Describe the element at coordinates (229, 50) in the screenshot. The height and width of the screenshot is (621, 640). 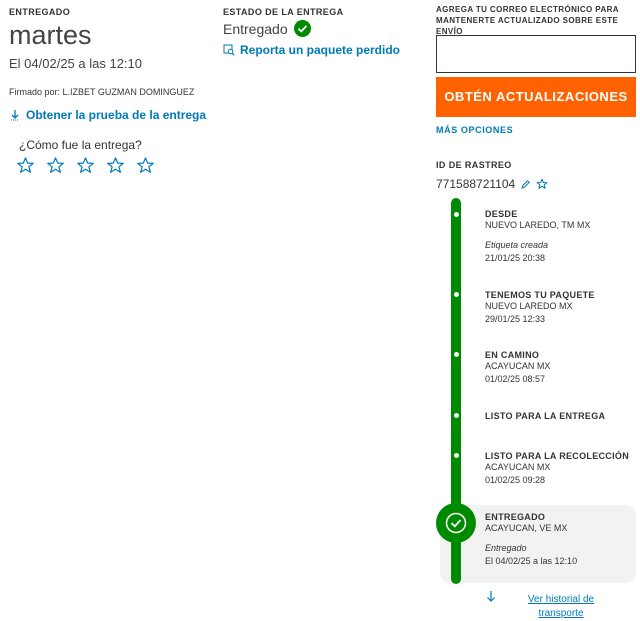
I see `package-search-icon` at that location.